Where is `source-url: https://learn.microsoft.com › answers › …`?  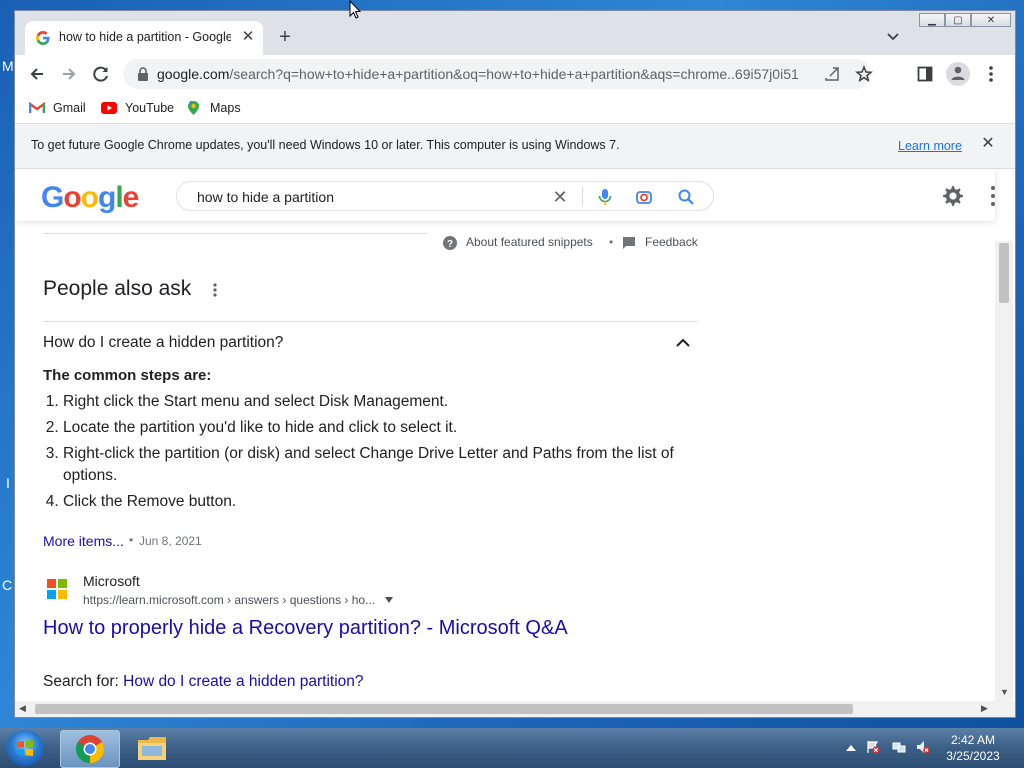 source-url: https://learn.microsoft.com › answers › … is located at coordinates (229, 600).